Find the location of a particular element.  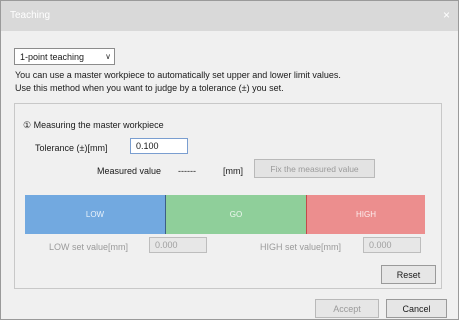

tolerance-input: 0.100 is located at coordinates (159, 146).